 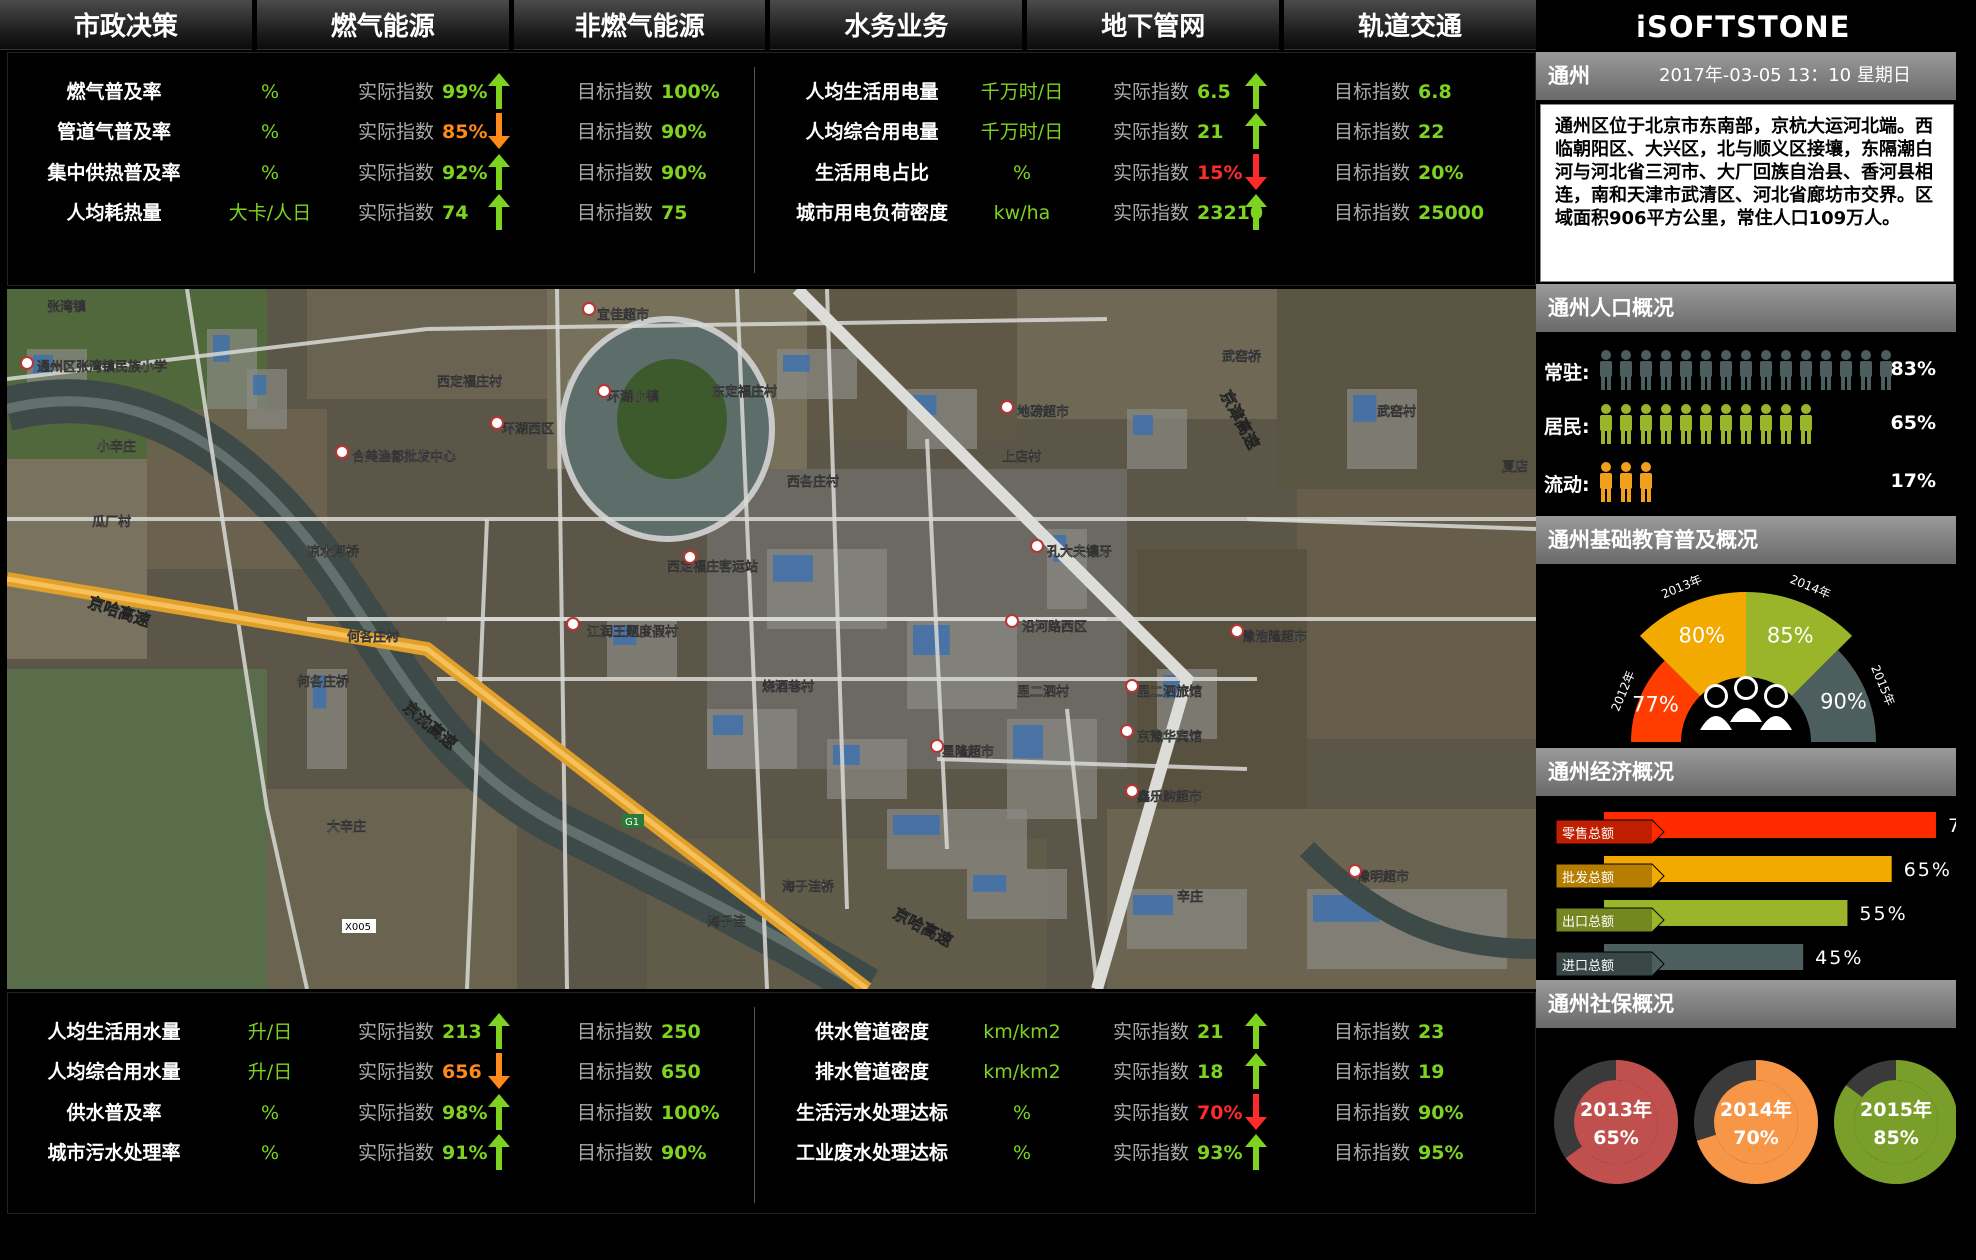 I want to click on map-label: 东定福庄村, so click(x=744, y=392).